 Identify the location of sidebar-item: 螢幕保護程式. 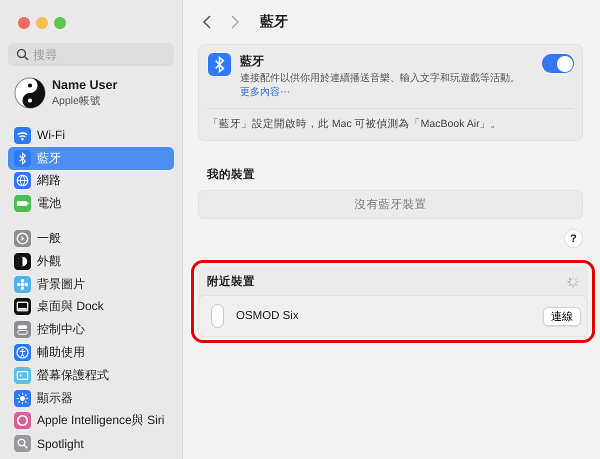
(91, 375).